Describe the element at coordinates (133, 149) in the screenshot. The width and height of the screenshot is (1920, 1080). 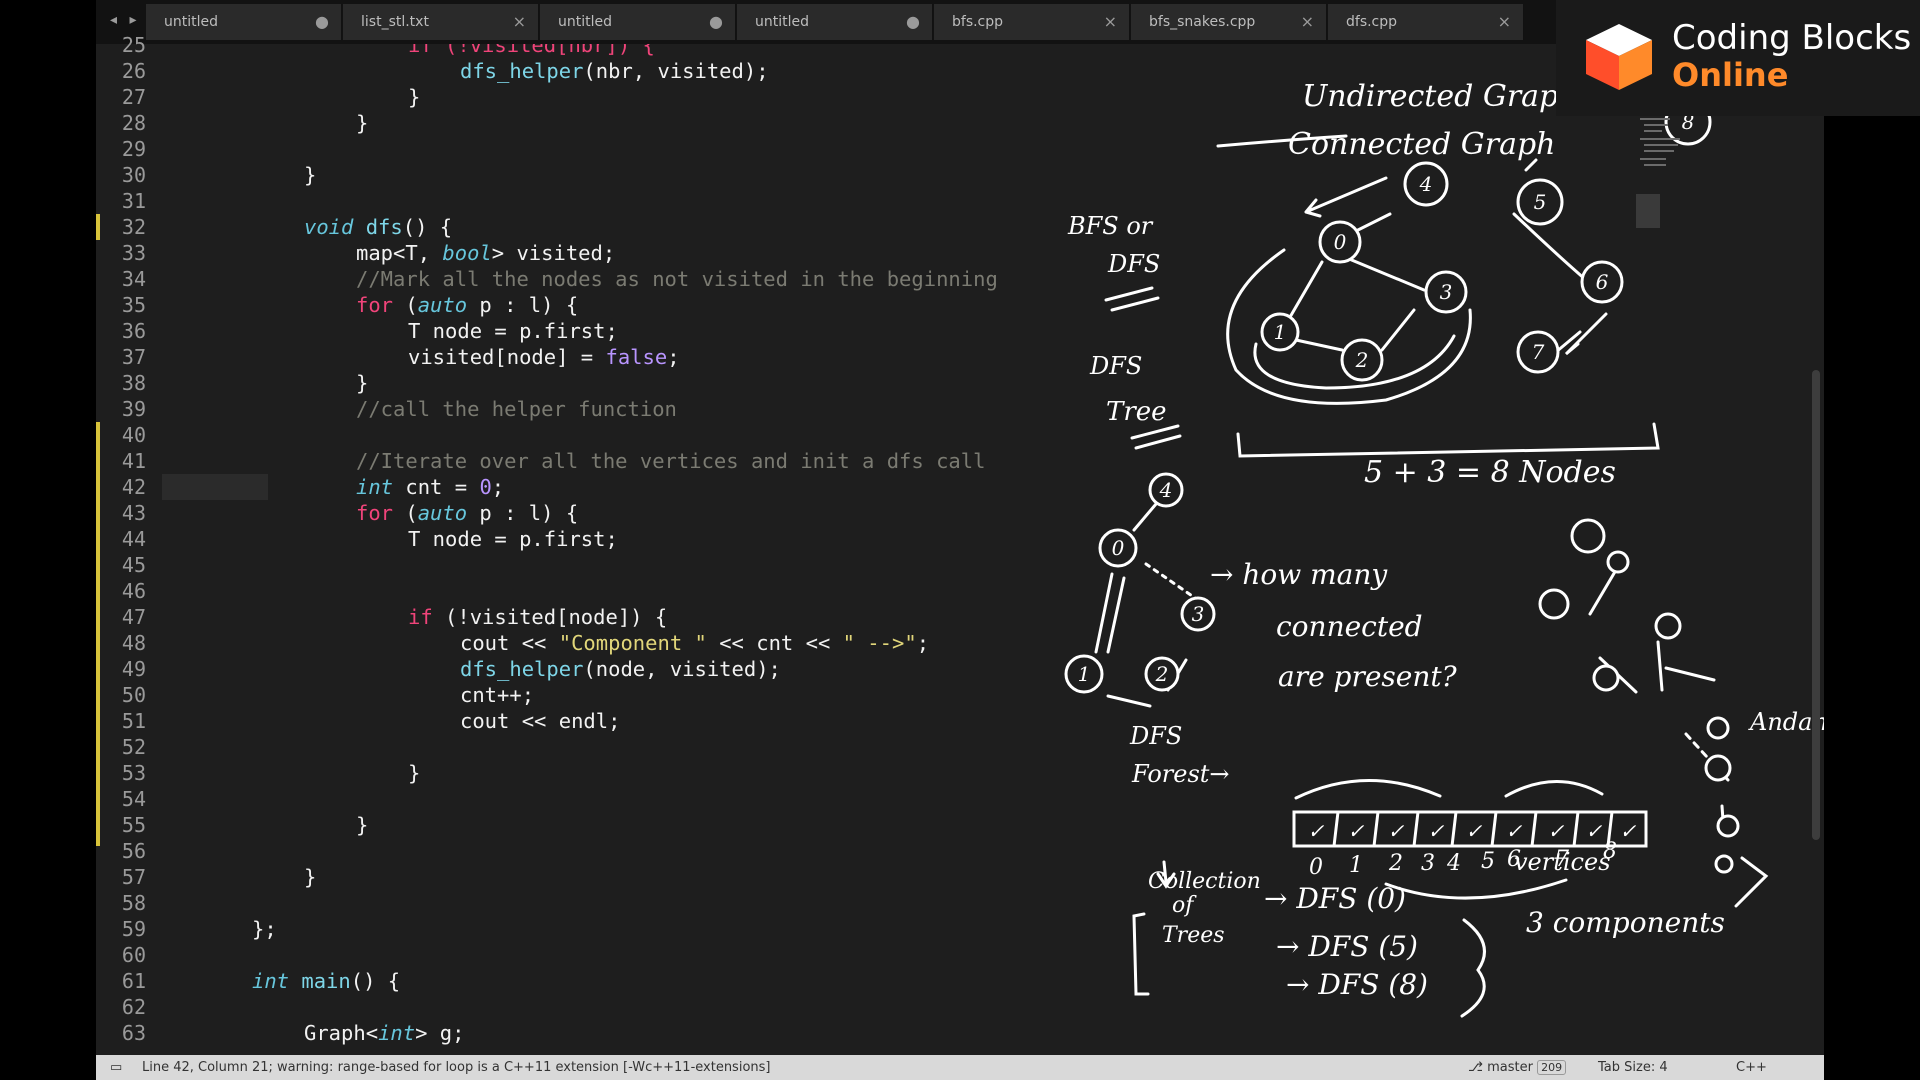
I see `line-number: 29` at that location.